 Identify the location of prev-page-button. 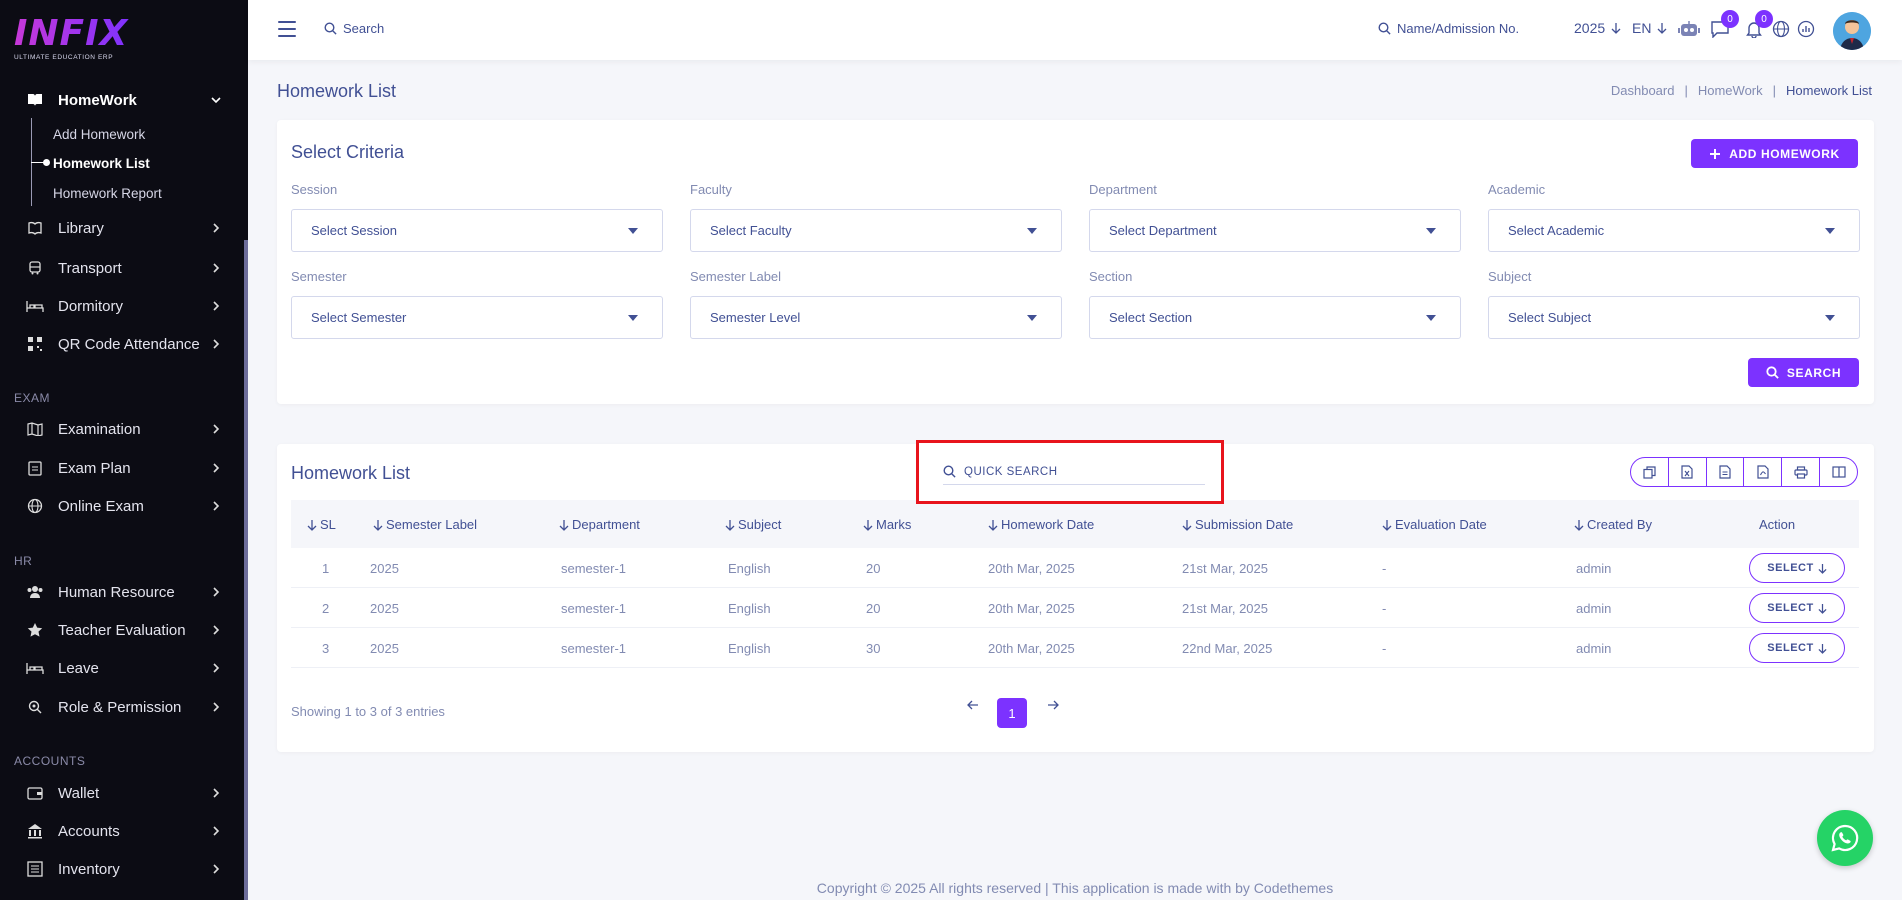
(973, 706).